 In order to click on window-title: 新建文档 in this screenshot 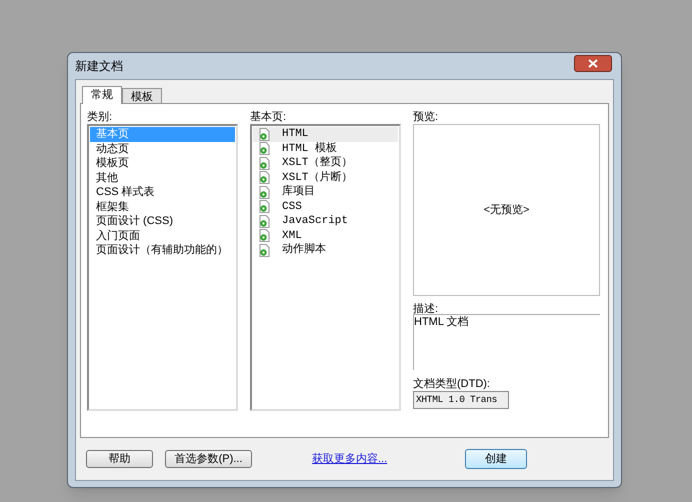, I will do `click(99, 66)`.